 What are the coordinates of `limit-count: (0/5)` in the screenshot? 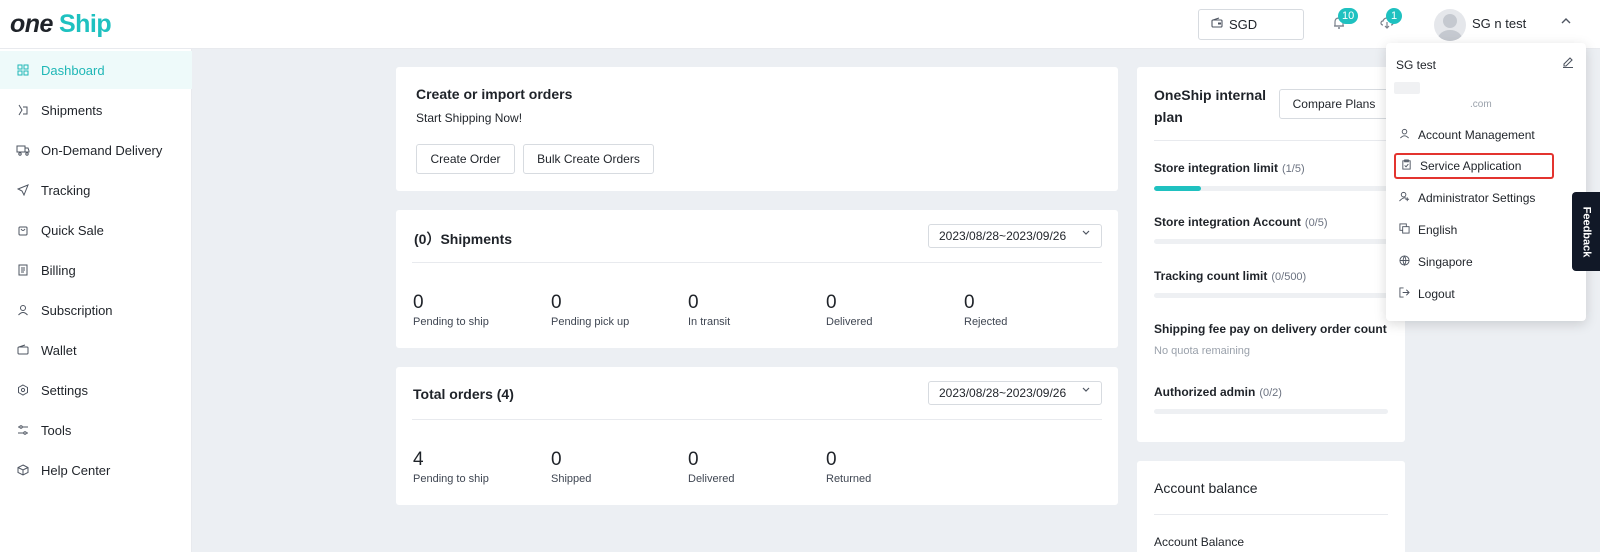 It's located at (1316, 223).